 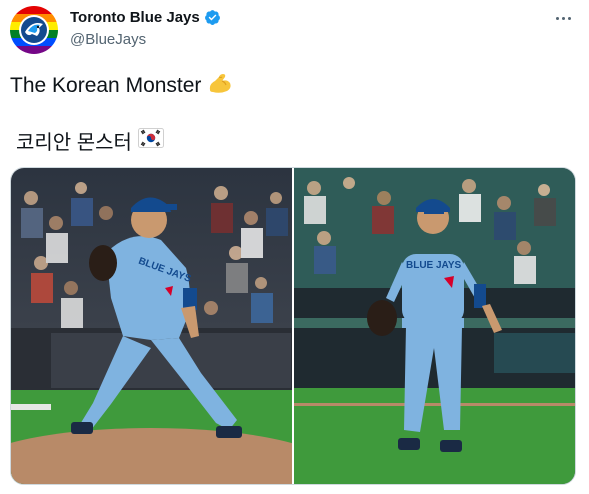 I want to click on more-options-icon, so click(x=563, y=18).